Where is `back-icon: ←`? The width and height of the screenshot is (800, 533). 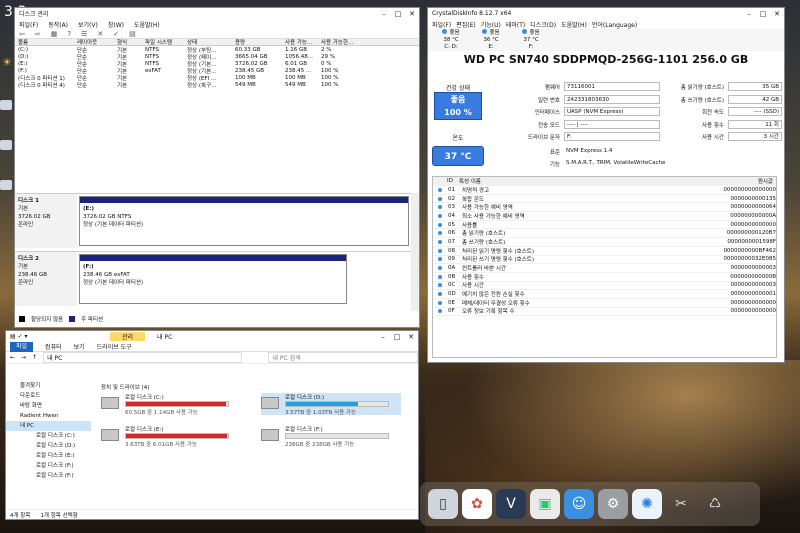 back-icon: ← is located at coordinates (12, 357).